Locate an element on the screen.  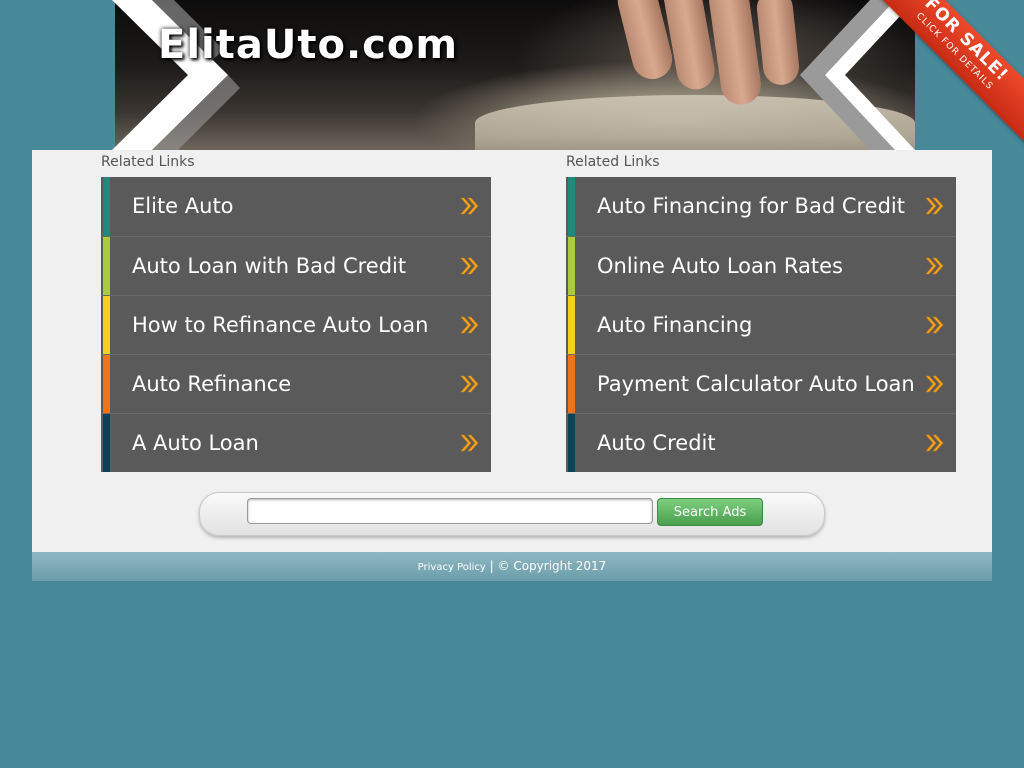
related-link-item: How to Refinance Auto Loan is located at coordinates (296, 324).